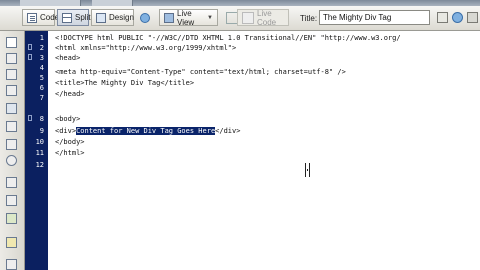  Describe the element at coordinates (70, 94) in the screenshot. I see `code-line: </head>` at that location.